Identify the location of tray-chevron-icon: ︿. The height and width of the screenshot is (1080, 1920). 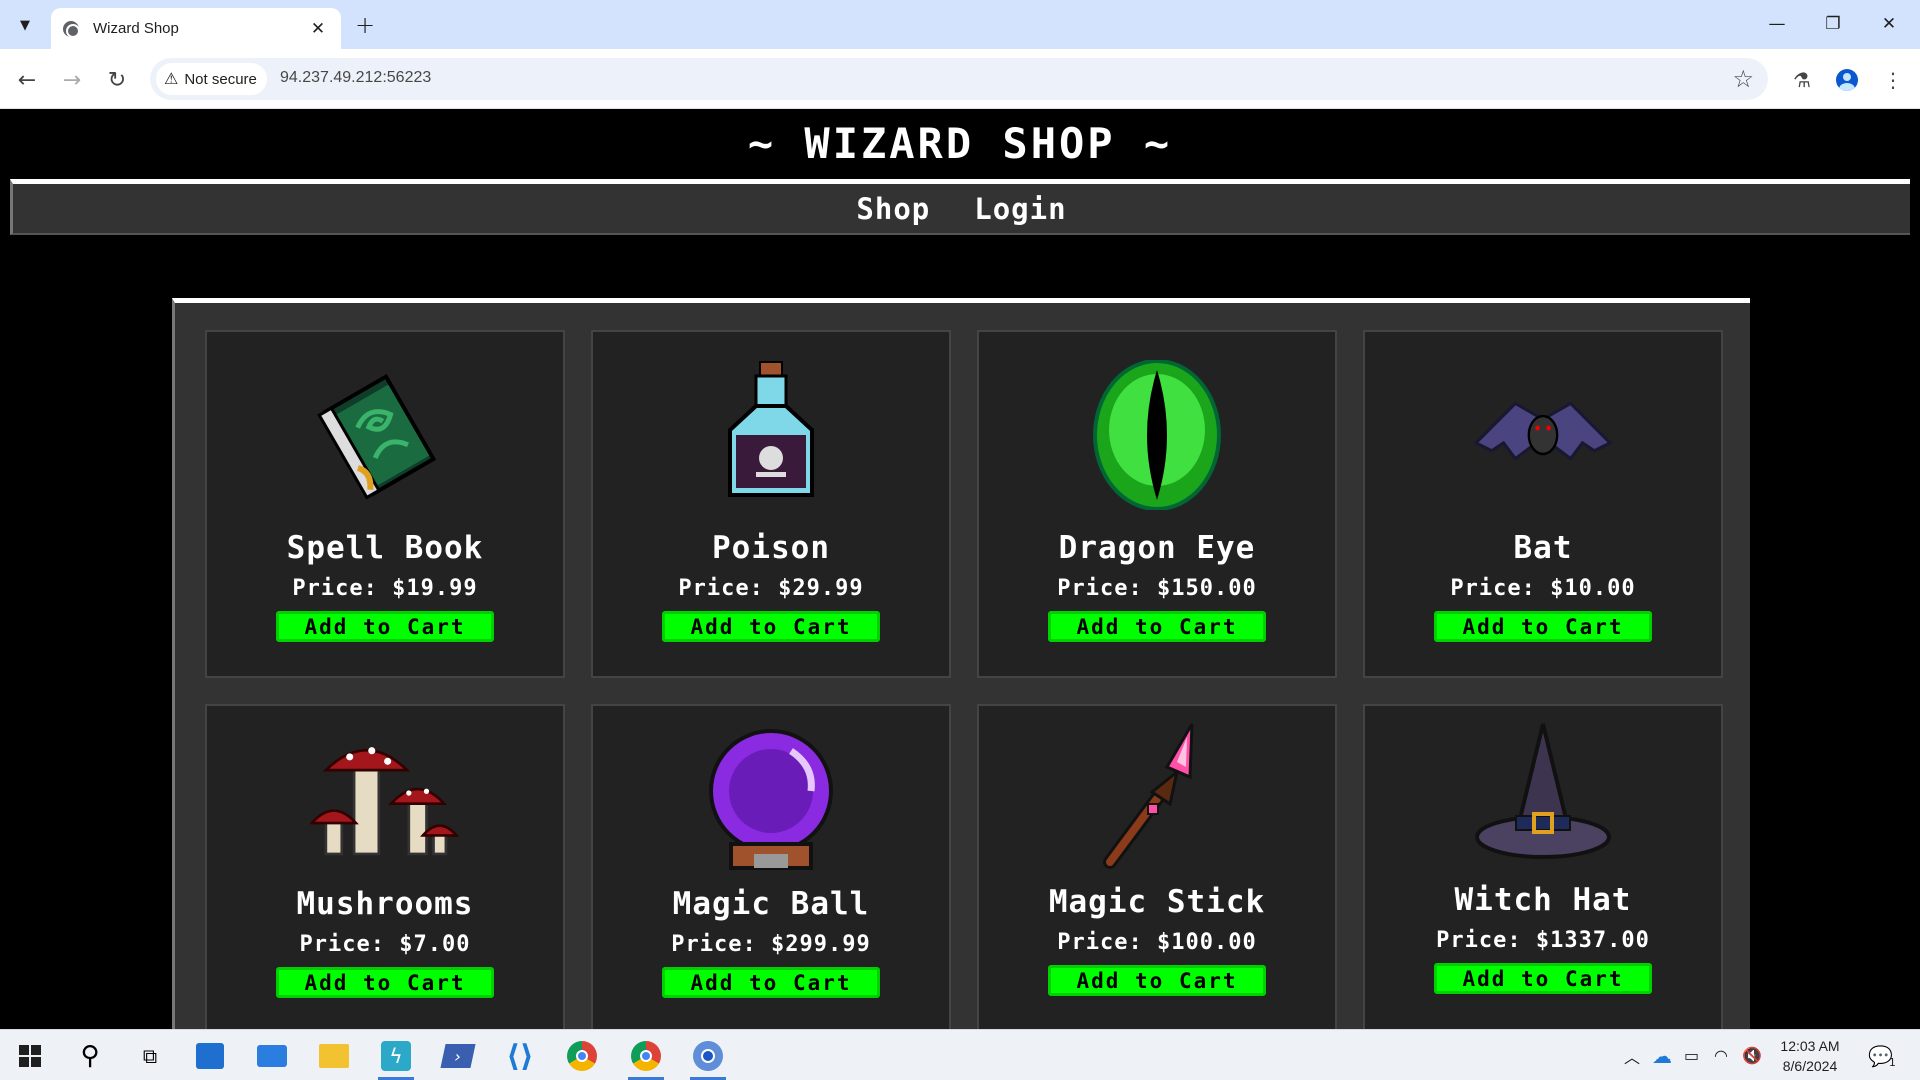
(1632, 1055).